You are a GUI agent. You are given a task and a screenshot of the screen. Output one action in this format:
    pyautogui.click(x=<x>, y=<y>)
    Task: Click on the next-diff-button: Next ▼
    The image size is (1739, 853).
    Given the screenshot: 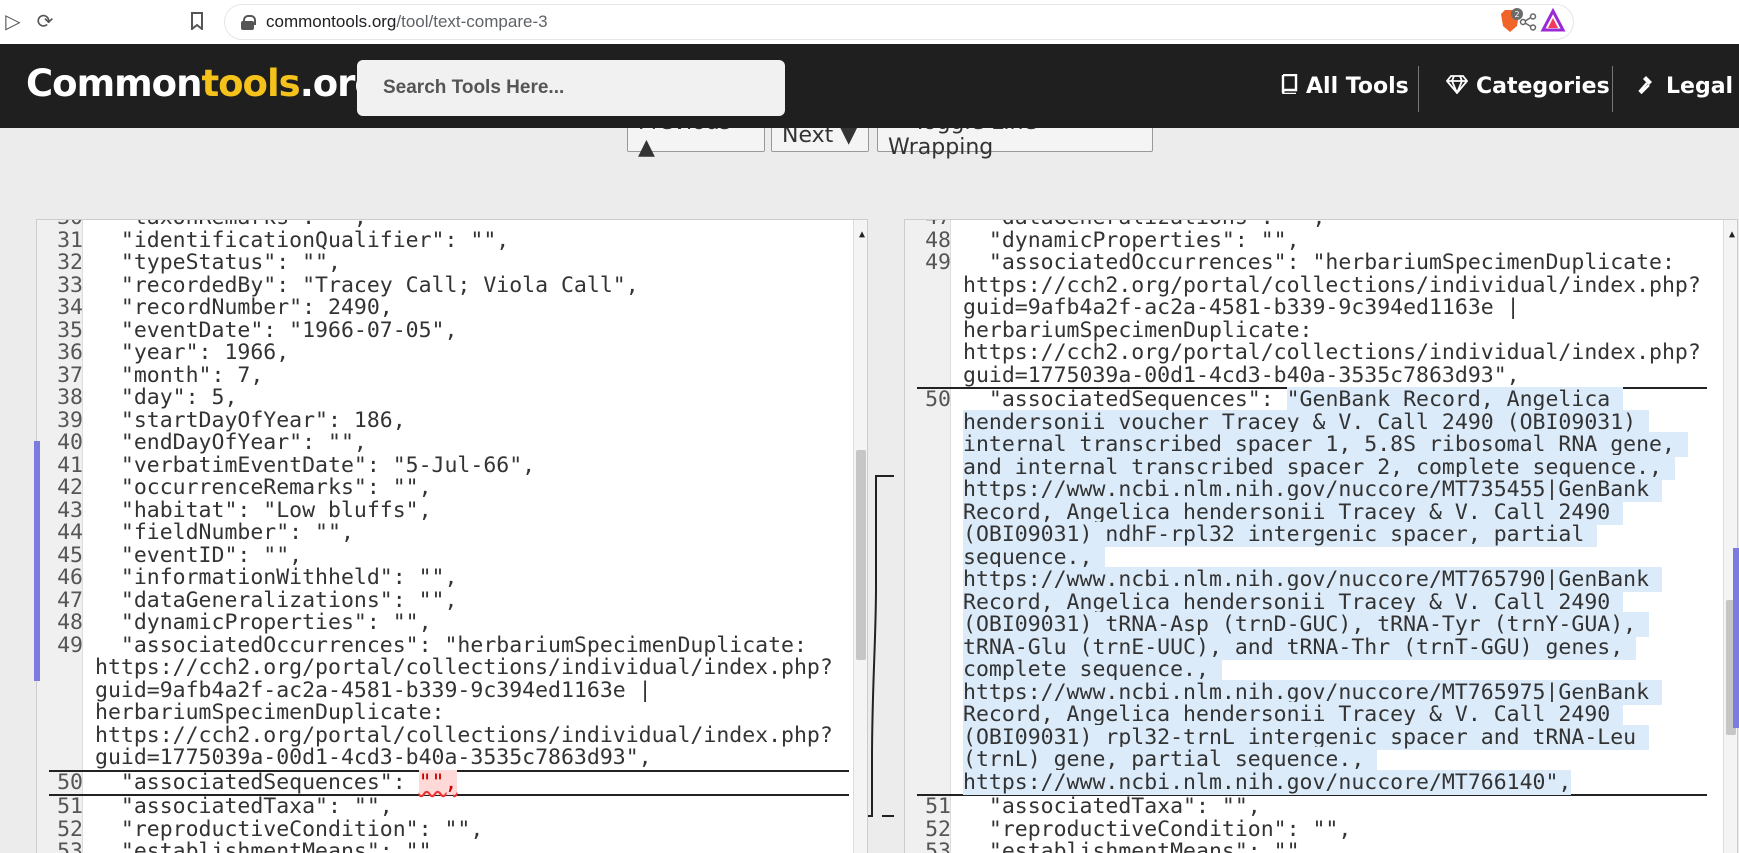 What is the action you would take?
    pyautogui.click(x=820, y=140)
    